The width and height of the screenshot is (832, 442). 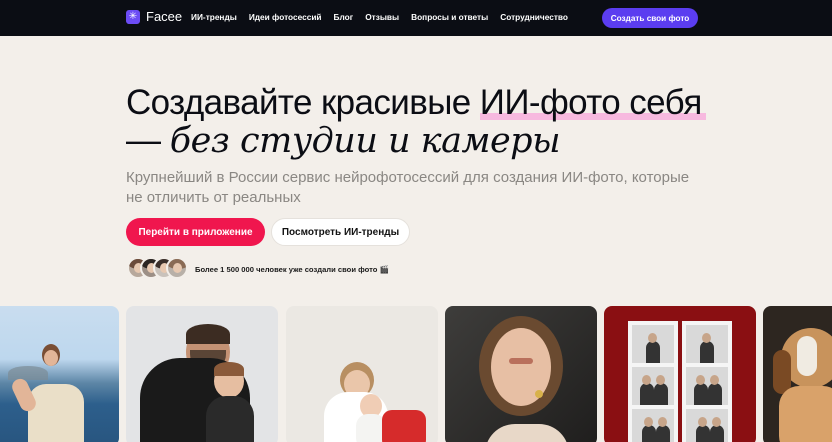 I want to click on hero-title-italic: без студии и камеры, so click(x=365, y=141).